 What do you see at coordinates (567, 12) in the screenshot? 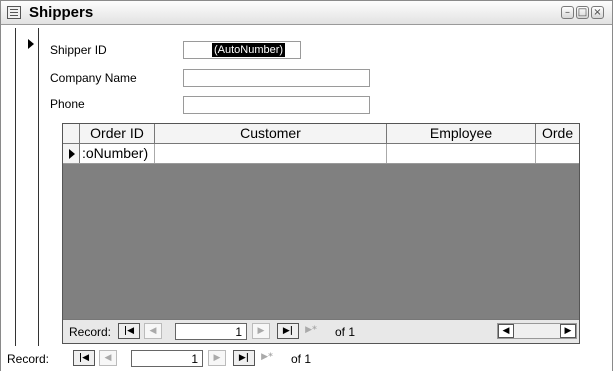
I see `minimize-button: –` at bounding box center [567, 12].